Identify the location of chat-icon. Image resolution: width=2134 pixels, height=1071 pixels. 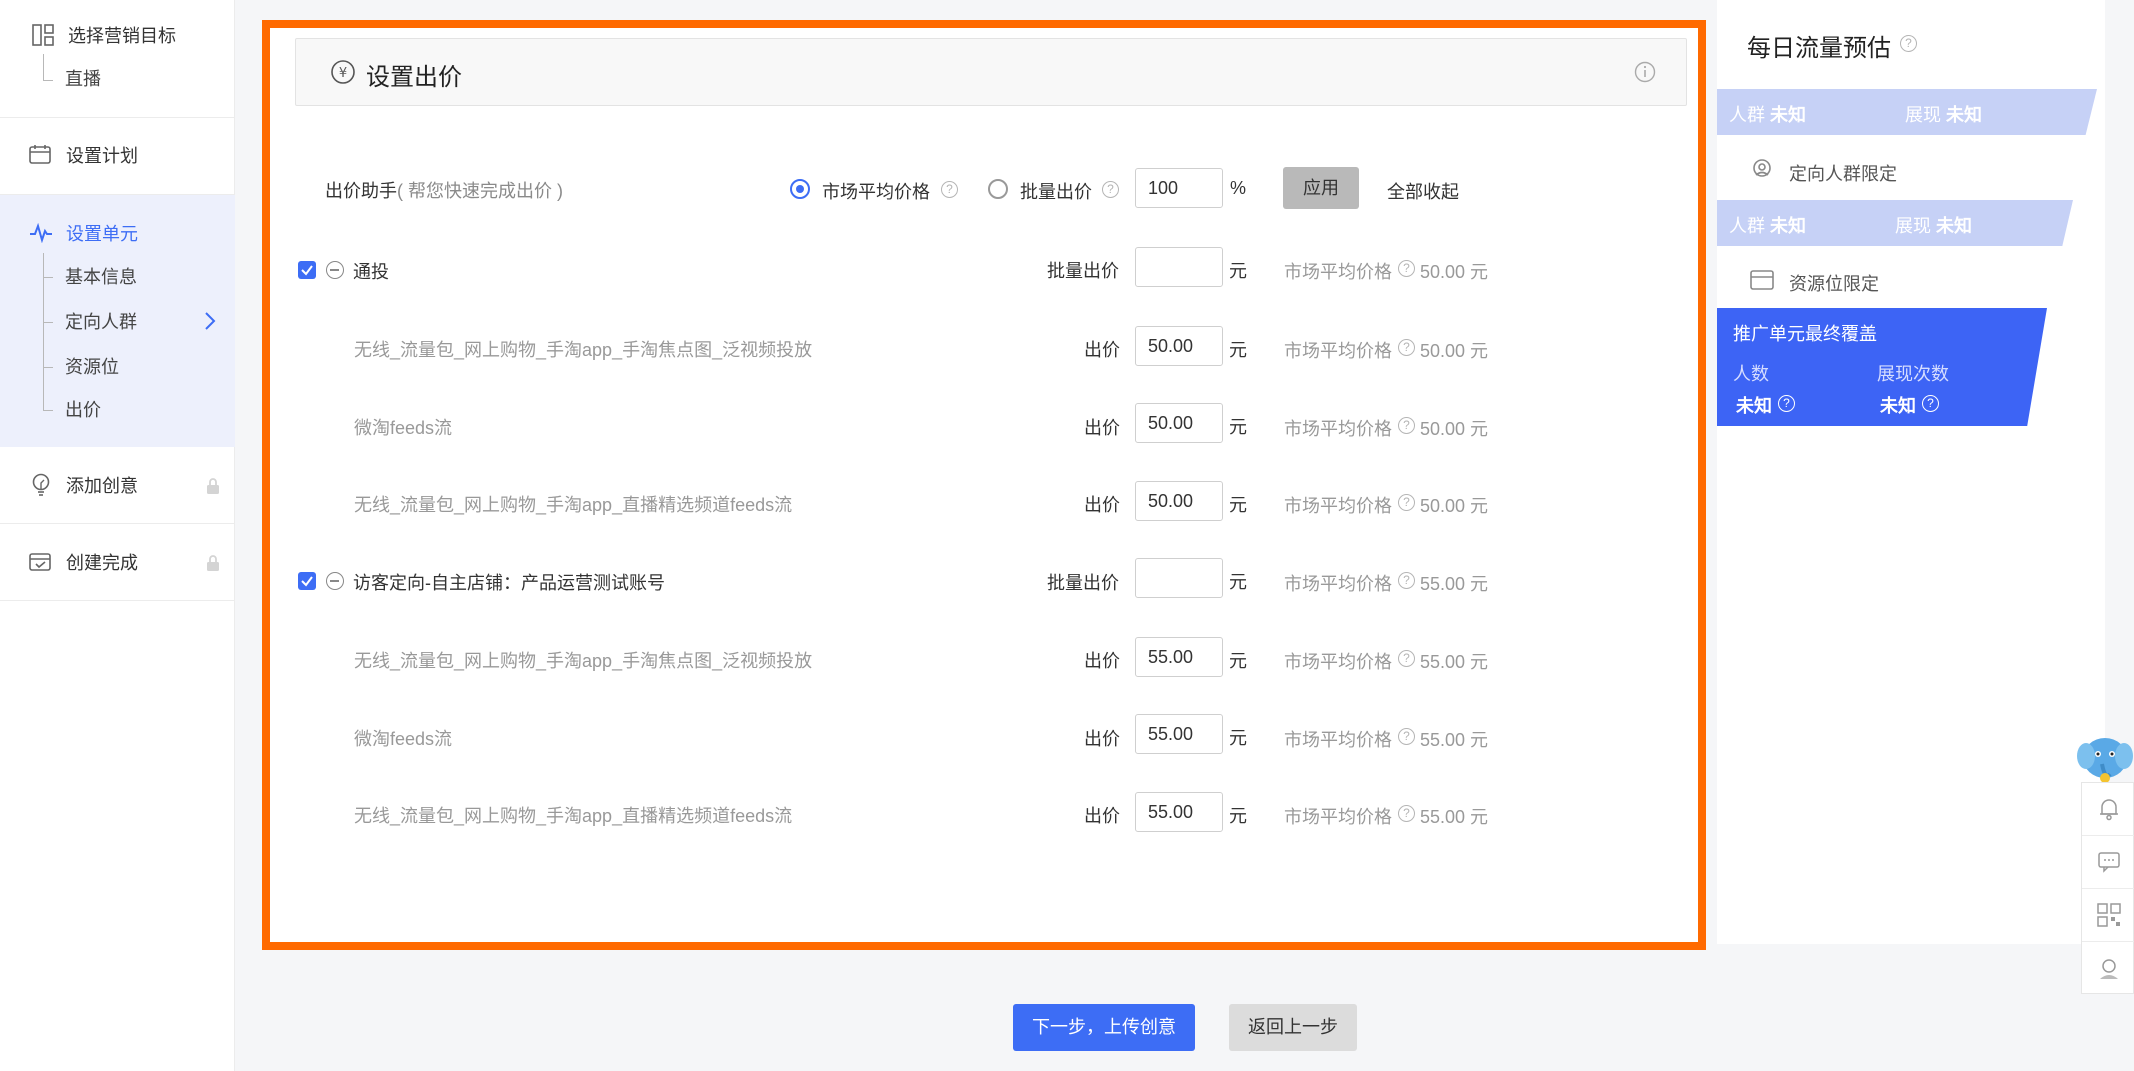
(2108, 862).